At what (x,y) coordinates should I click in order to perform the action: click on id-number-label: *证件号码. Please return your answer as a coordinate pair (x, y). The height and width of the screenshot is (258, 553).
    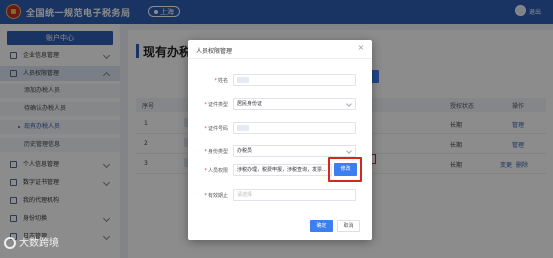
    Looking at the image, I should click on (216, 129).